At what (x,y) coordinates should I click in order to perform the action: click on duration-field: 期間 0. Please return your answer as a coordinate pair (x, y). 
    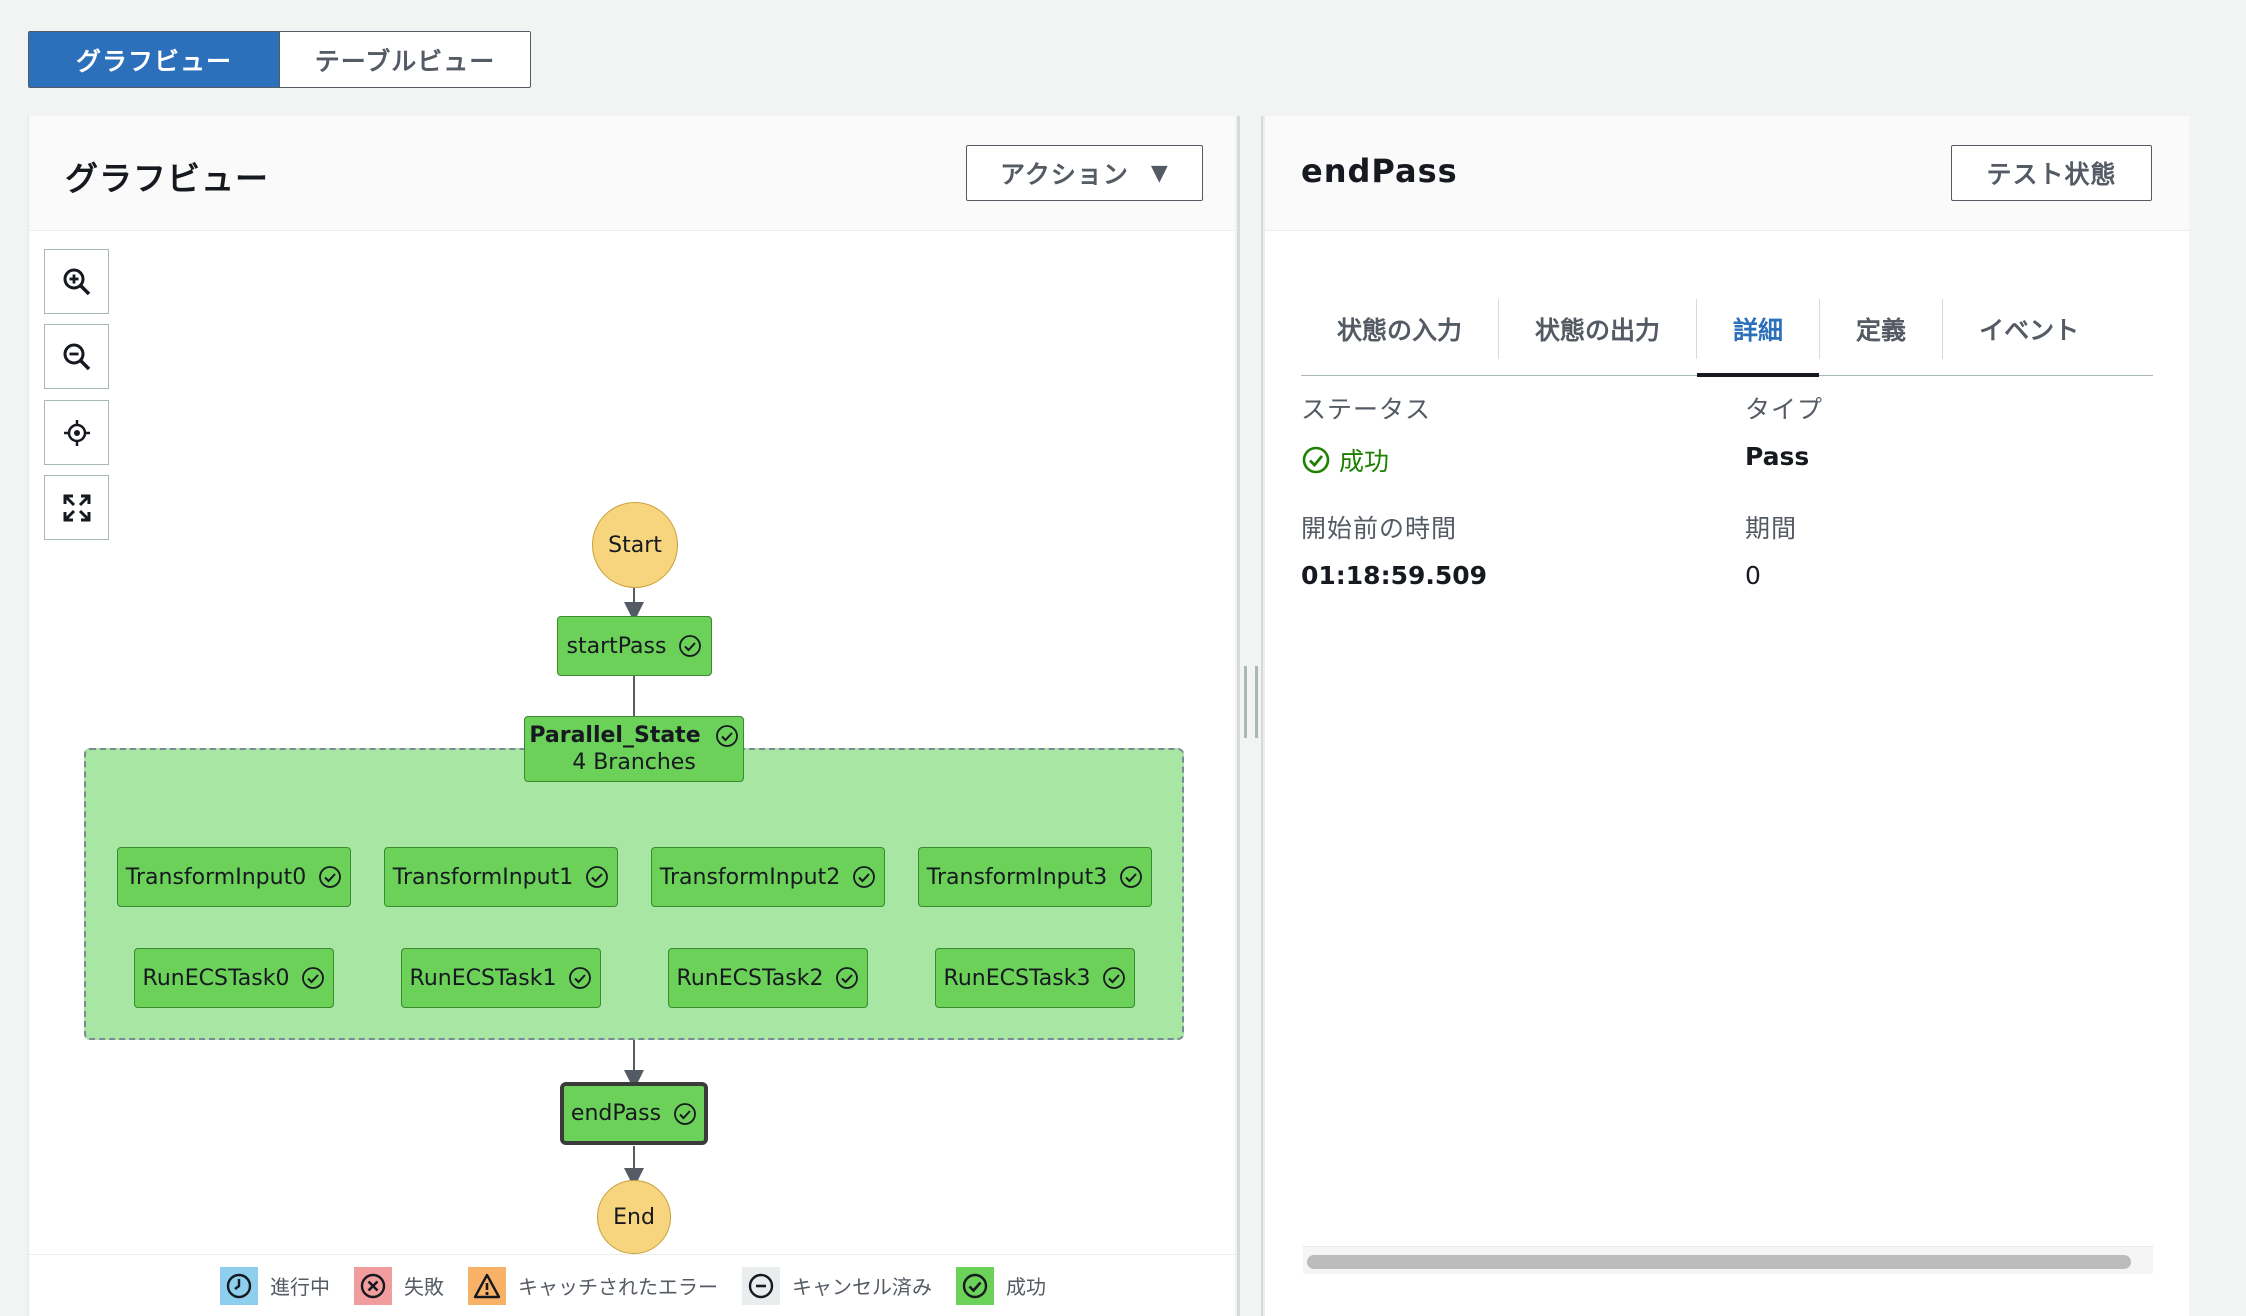
    Looking at the image, I should click on (1771, 549).